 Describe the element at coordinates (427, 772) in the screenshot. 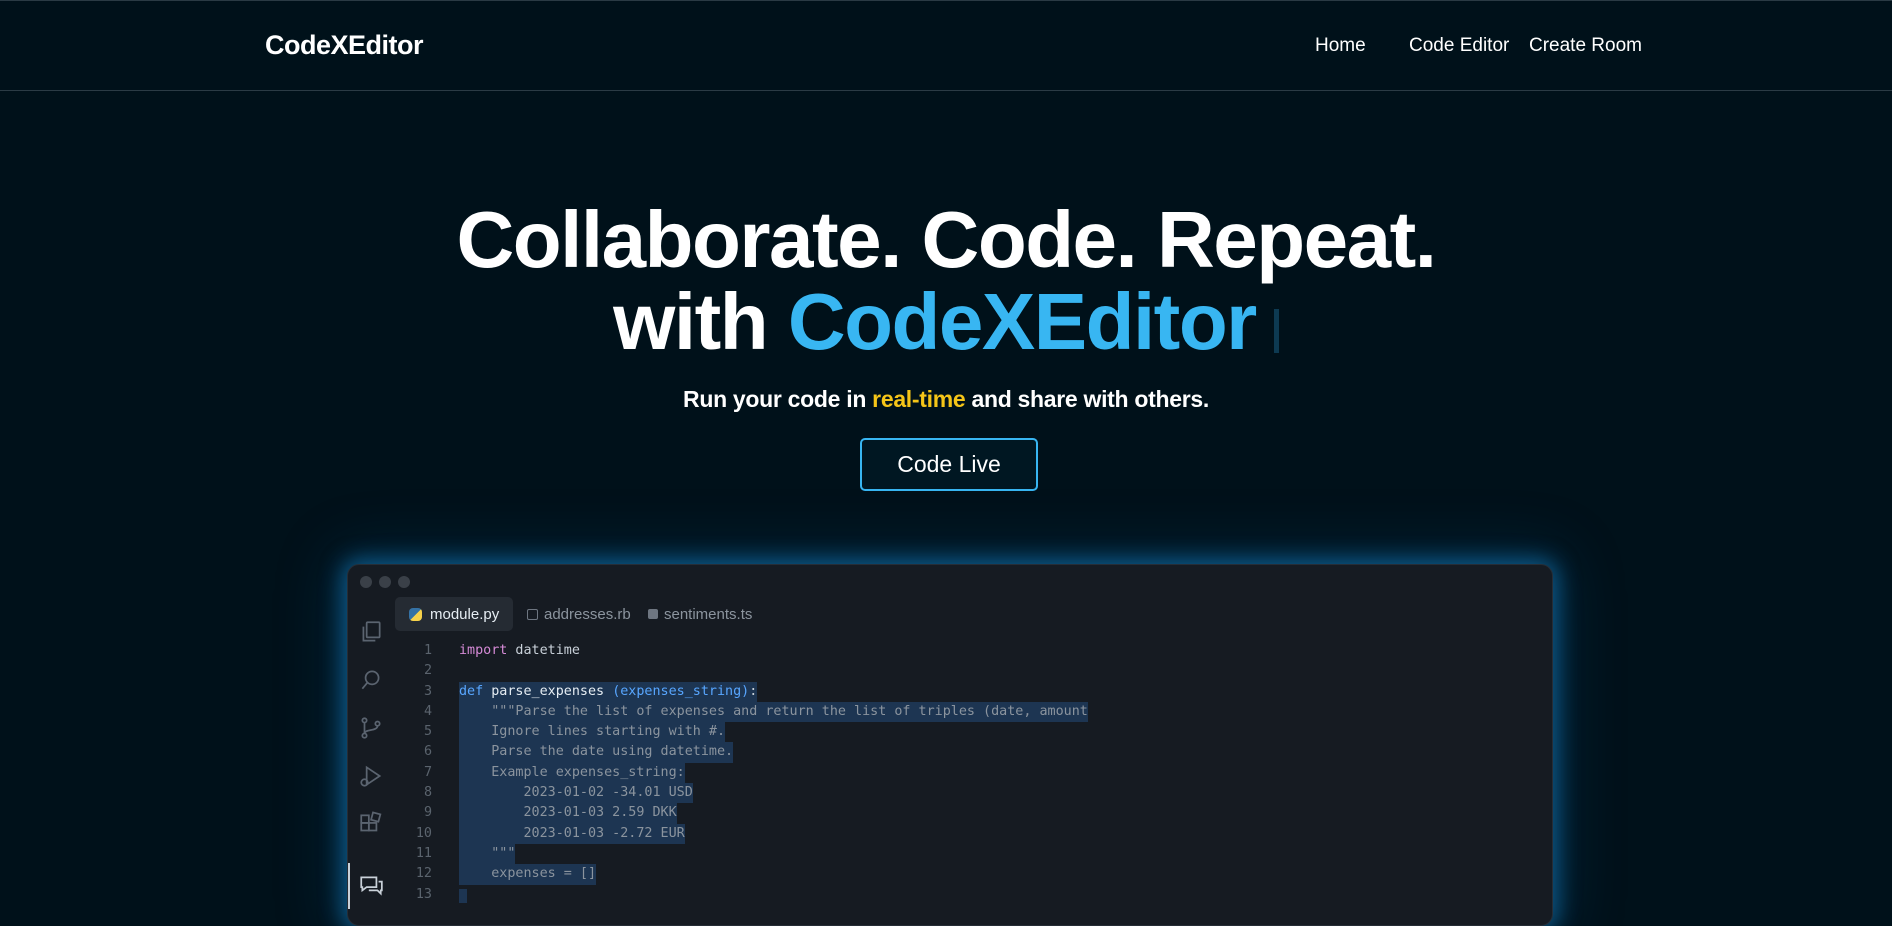

I see `line-number: 7` at that location.